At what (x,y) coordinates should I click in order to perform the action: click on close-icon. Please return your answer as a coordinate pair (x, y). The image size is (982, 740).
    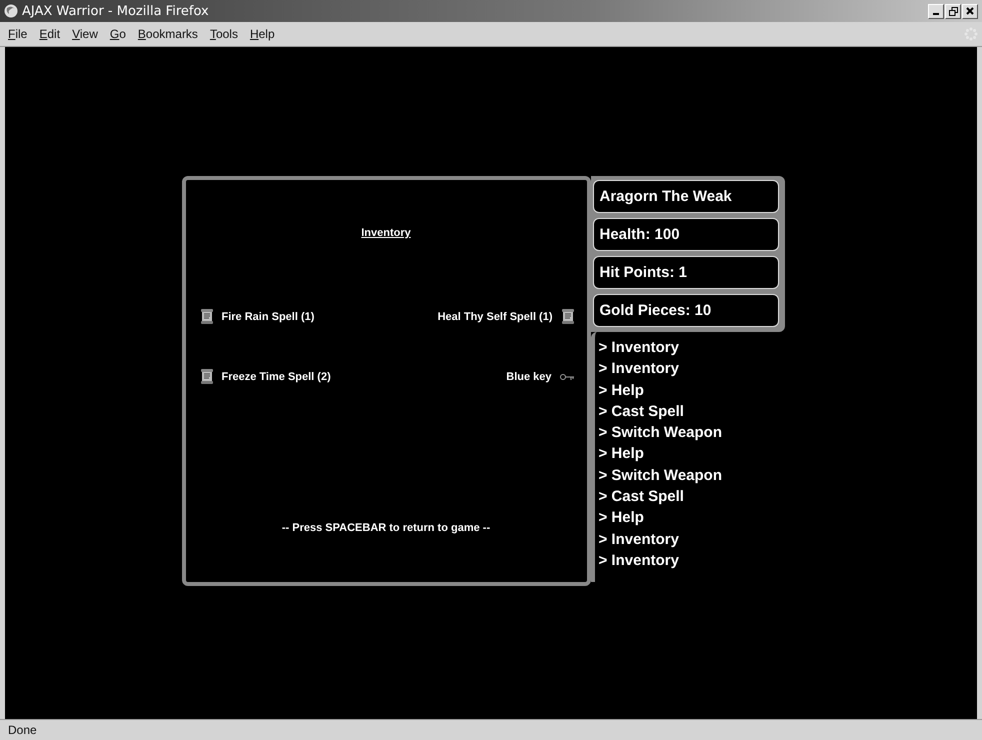
    Looking at the image, I should click on (970, 11).